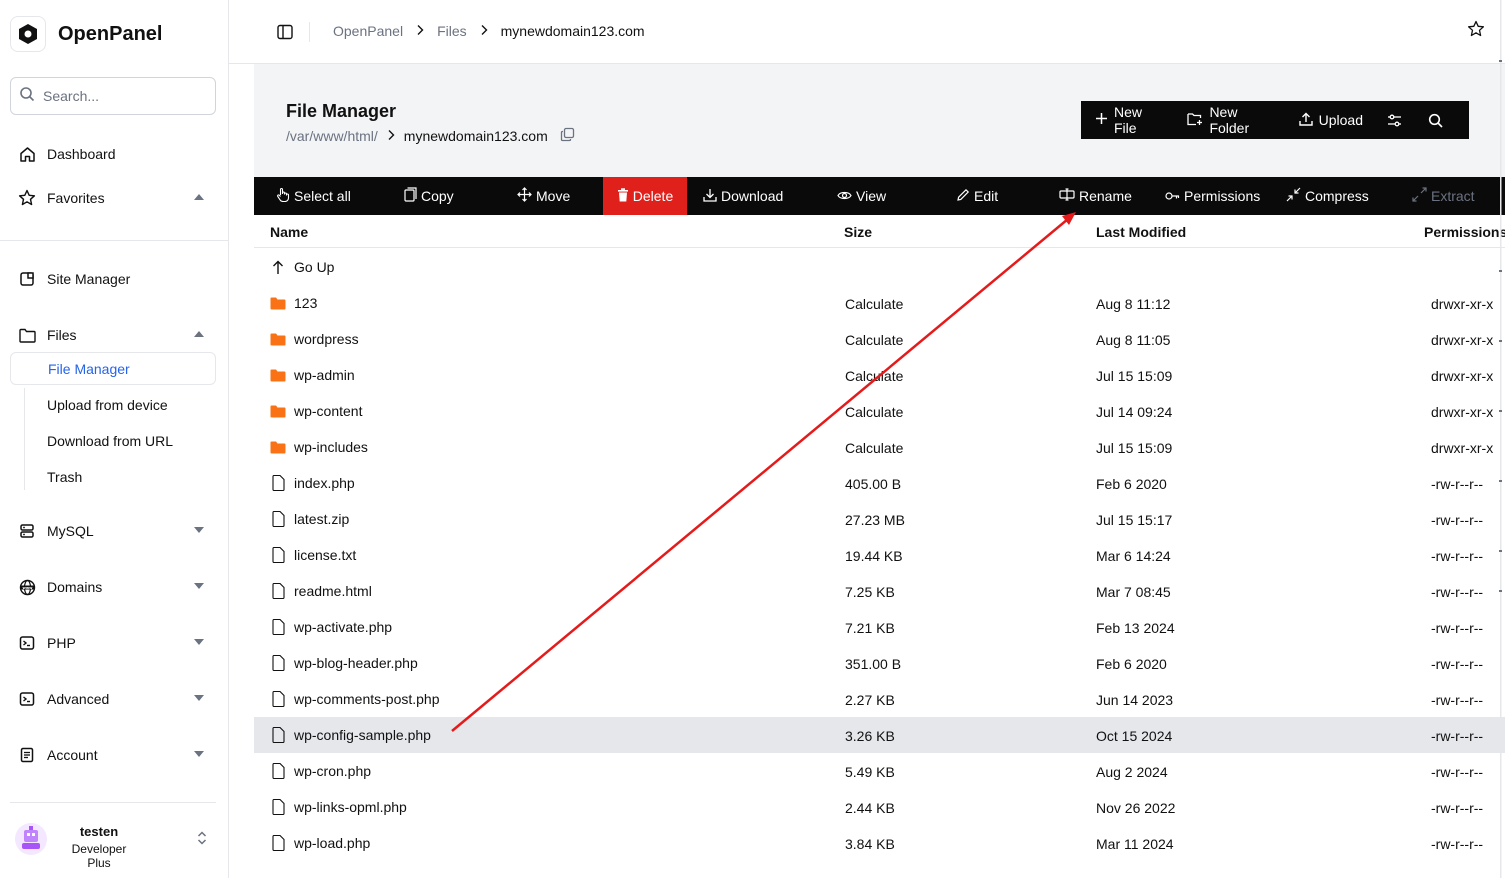  I want to click on rename-button: Rename, so click(1095, 196).